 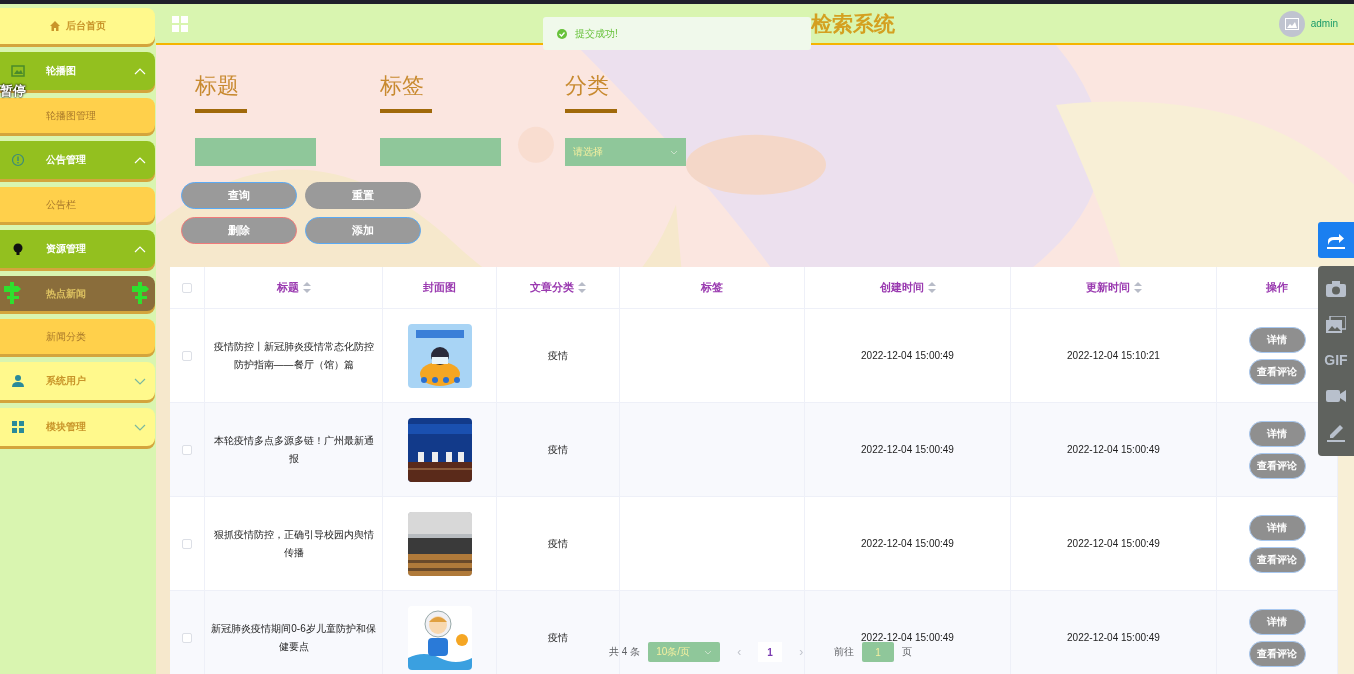 I want to click on menu-group: 资源管理, so click(x=77, y=249).